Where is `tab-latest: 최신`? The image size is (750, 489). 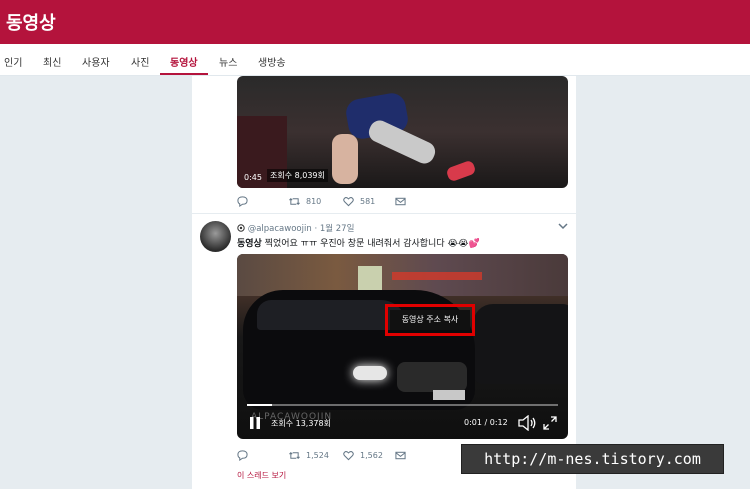
tab-latest: 최신 is located at coordinates (52, 61).